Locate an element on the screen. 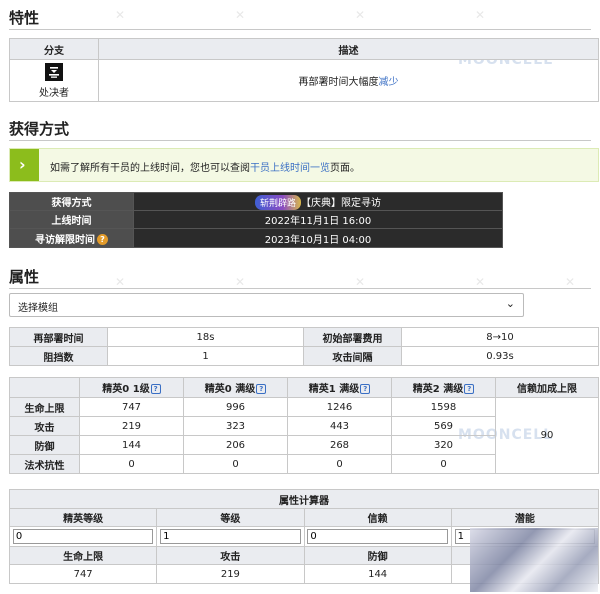 The image size is (600, 594). notice-prefix: 如需了解所有干员的上线时间，您也可以查阅 is located at coordinates (150, 168).